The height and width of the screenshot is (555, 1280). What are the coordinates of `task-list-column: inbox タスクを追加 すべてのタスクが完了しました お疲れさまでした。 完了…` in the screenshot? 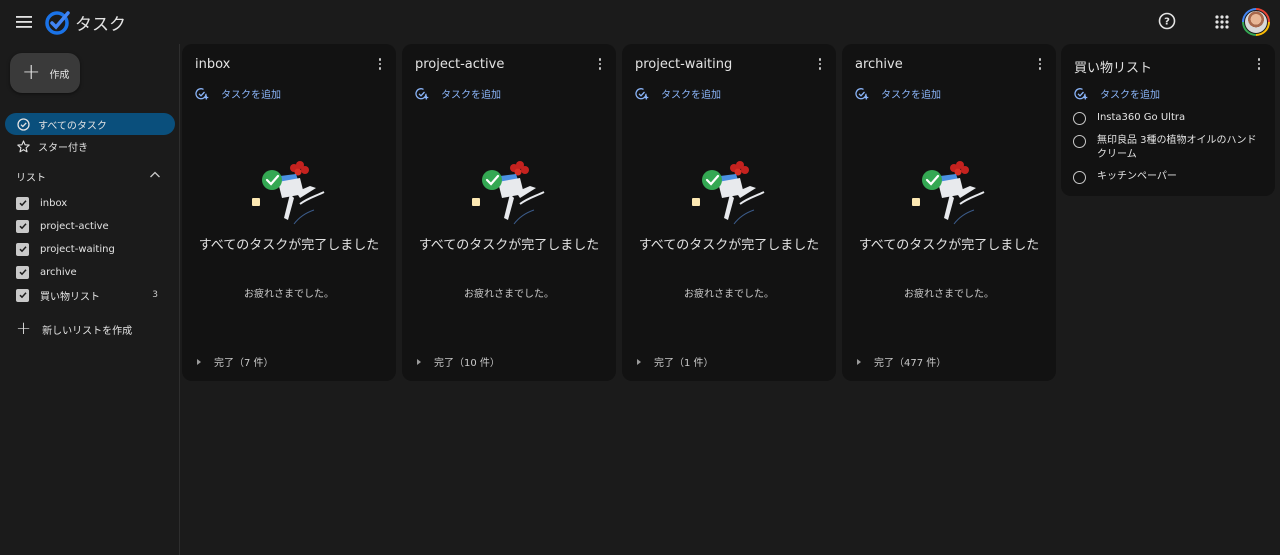 It's located at (289, 212).